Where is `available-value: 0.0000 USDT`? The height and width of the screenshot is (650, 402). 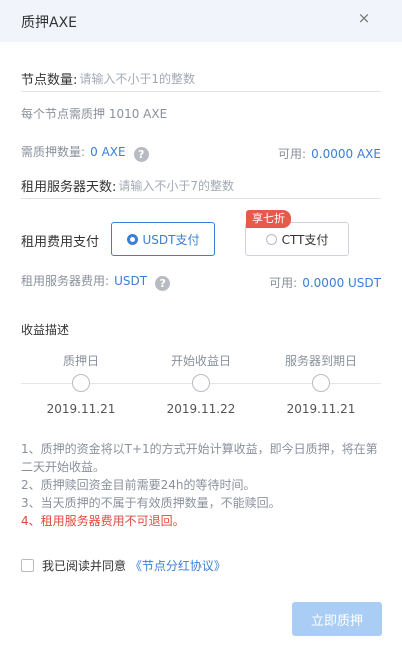
available-value: 0.0000 USDT is located at coordinates (341, 283).